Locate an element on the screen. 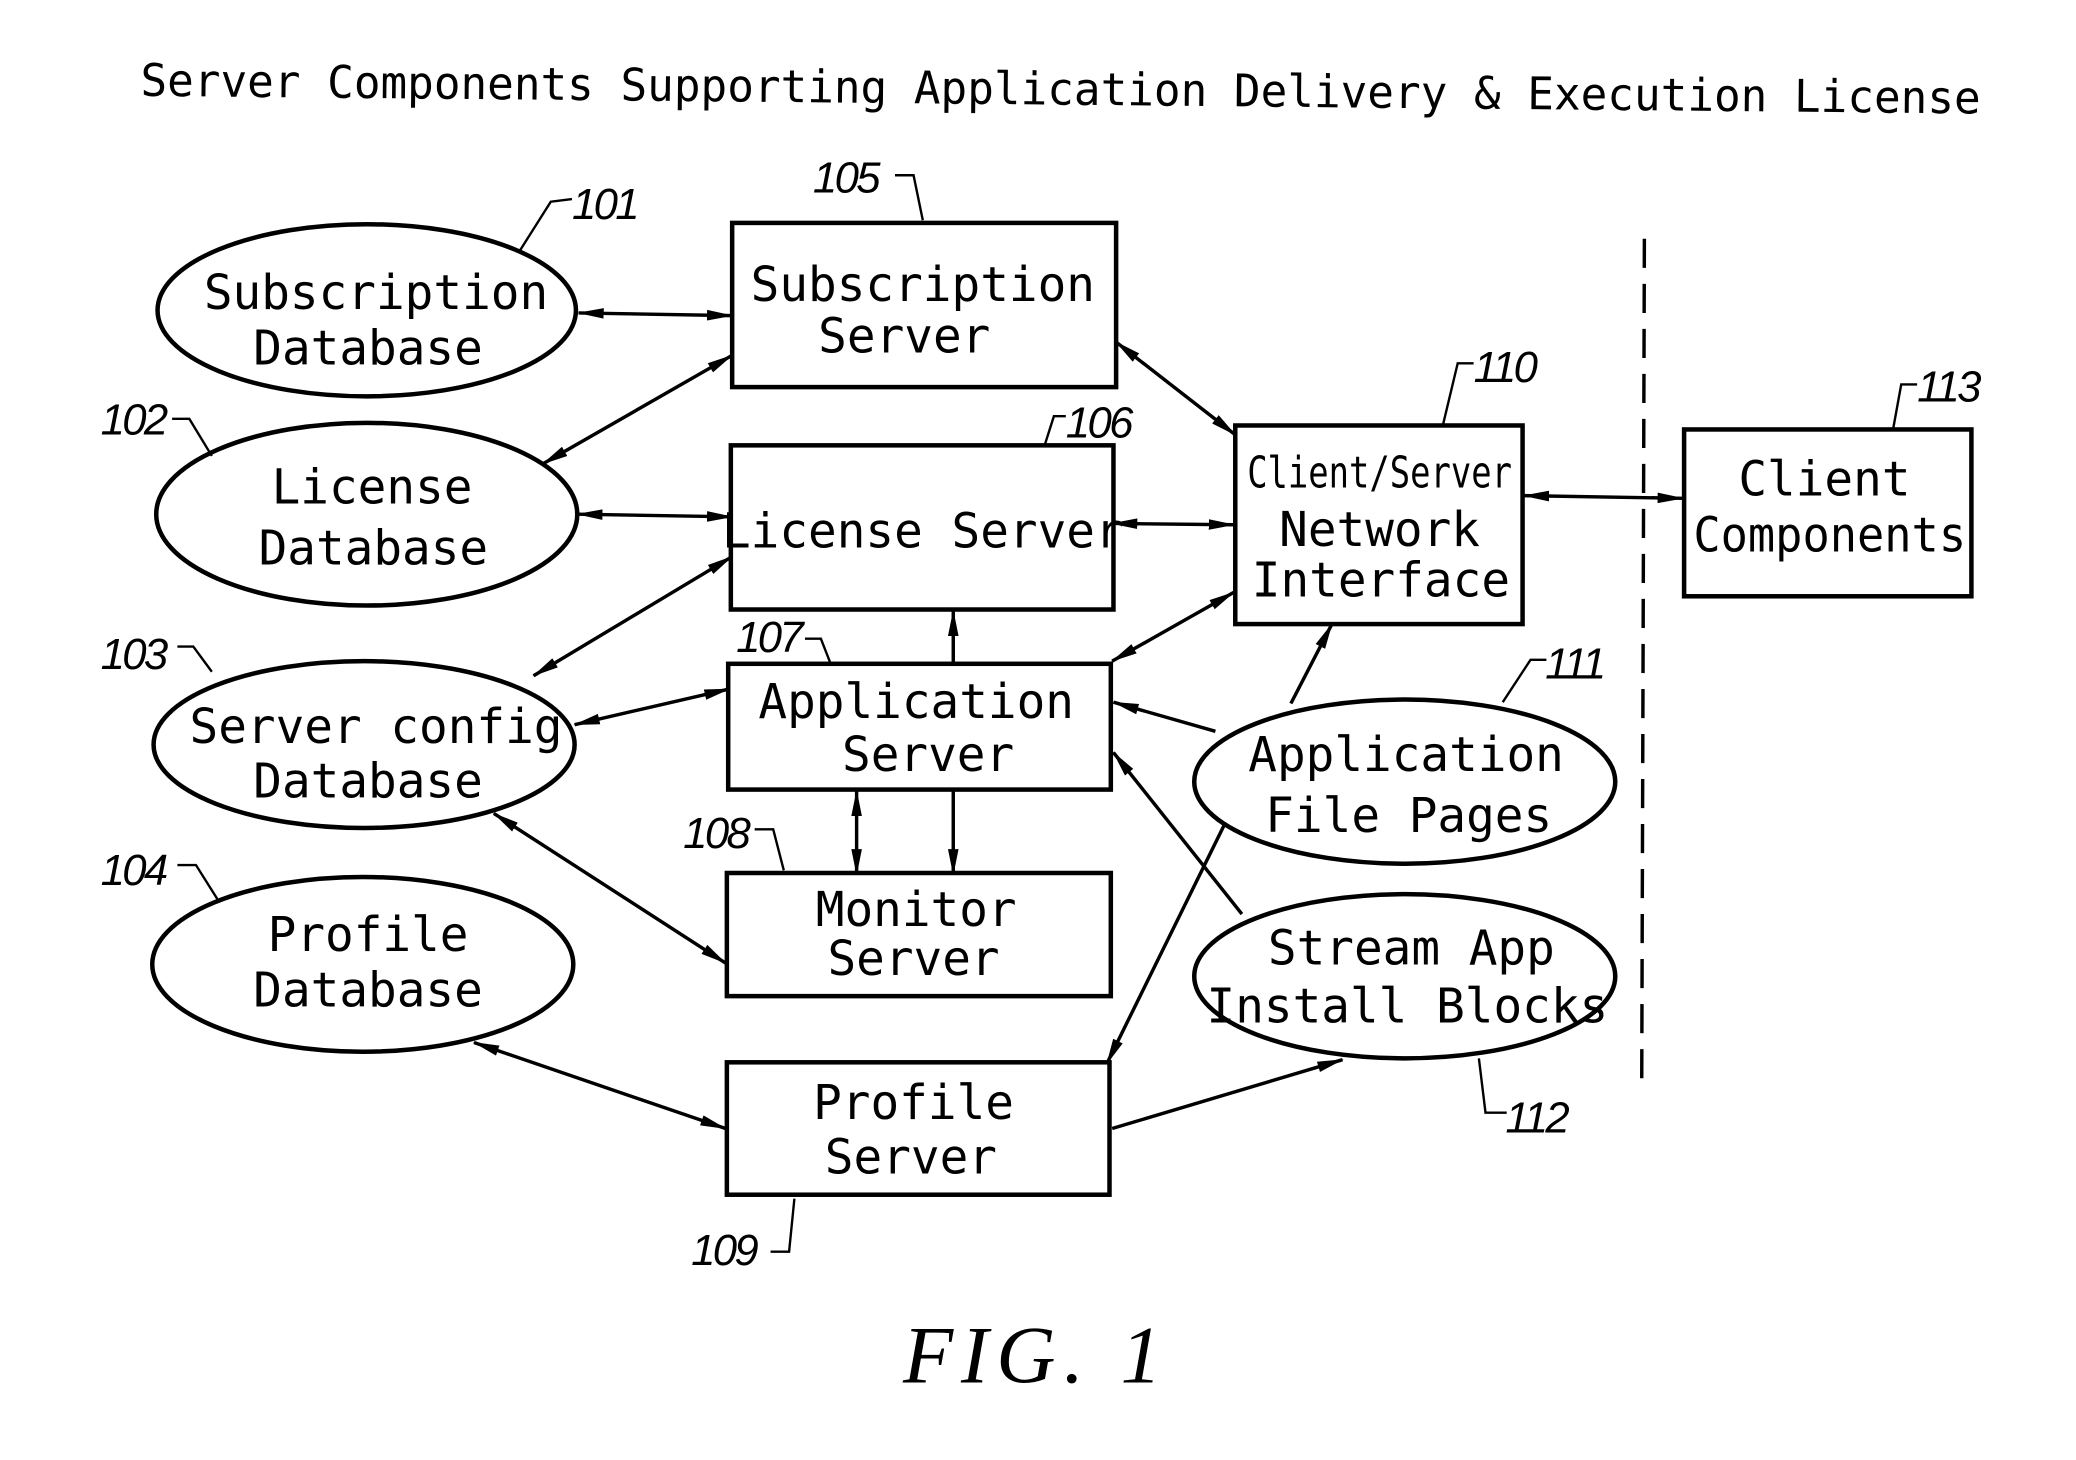 The width and height of the screenshot is (2076, 1460). ref-108: 108 is located at coordinates (717, 833).